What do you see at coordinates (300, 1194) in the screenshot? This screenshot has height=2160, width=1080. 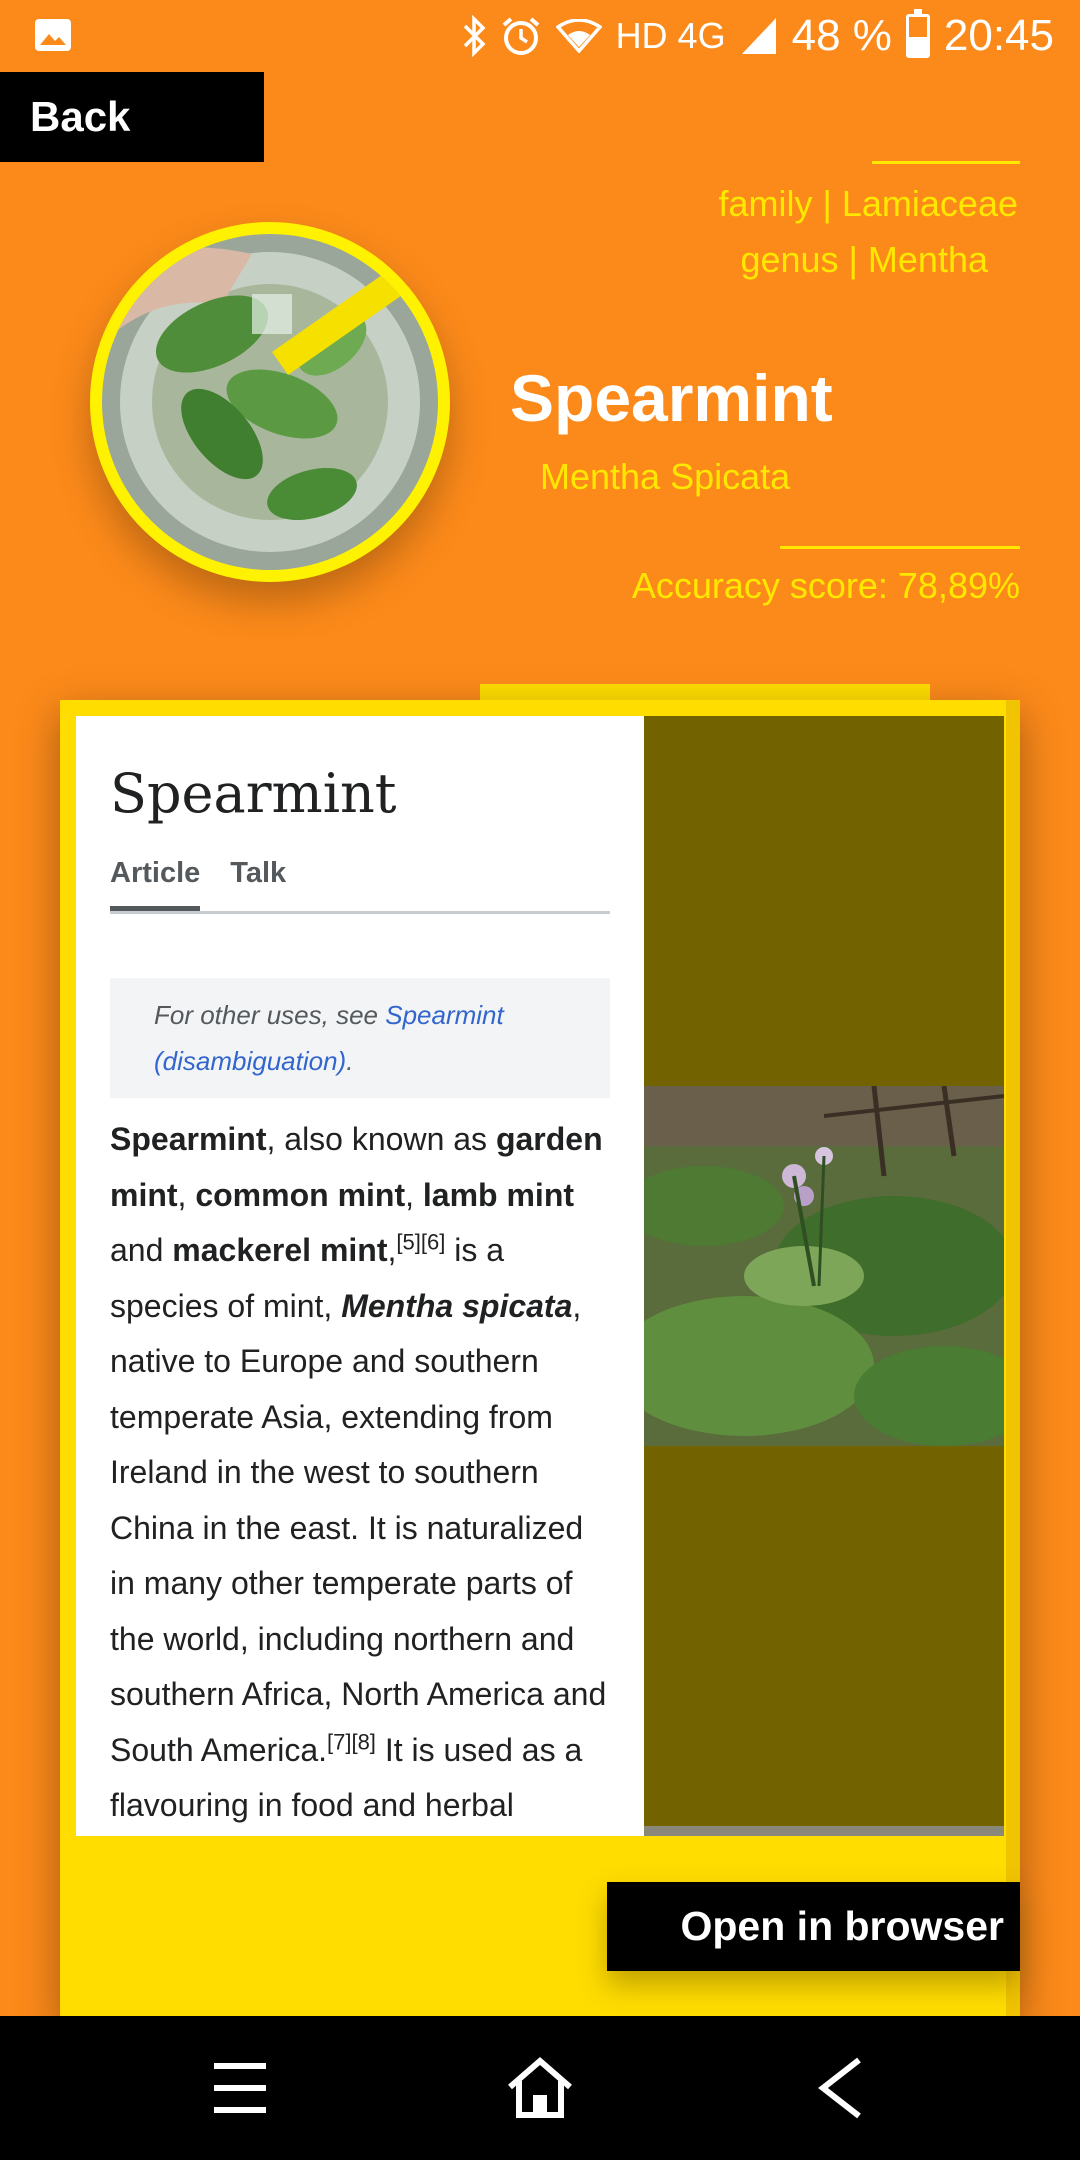 I see `bold-term: common mint` at bounding box center [300, 1194].